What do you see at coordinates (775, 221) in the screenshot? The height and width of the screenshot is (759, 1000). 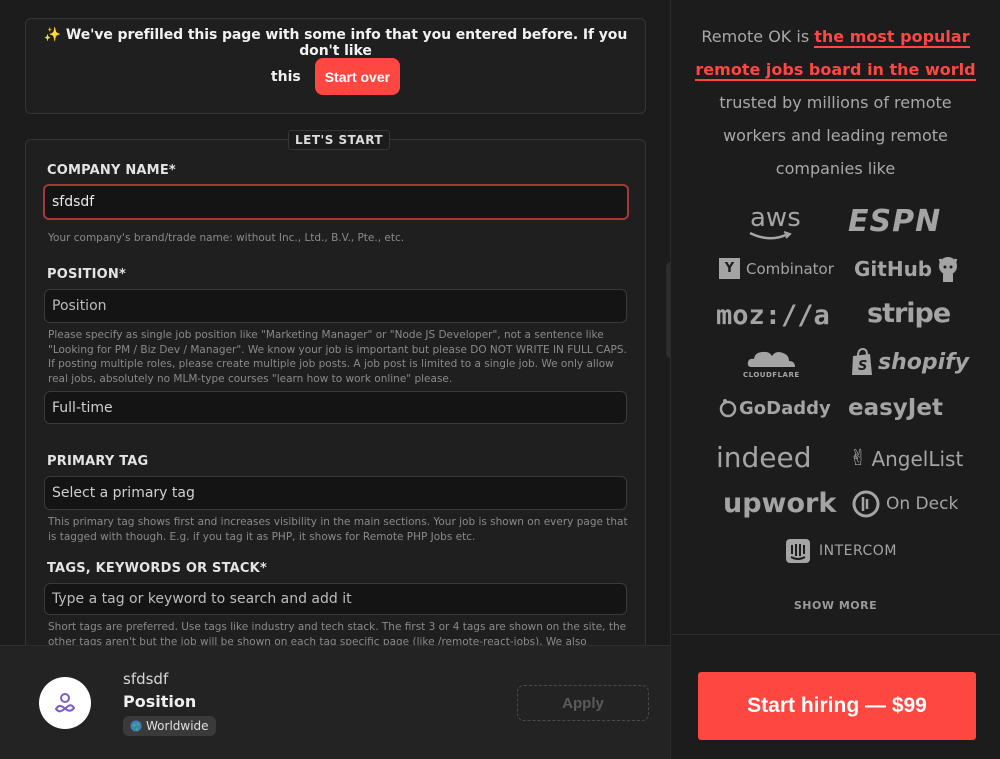 I see `aws-logo: aws` at bounding box center [775, 221].